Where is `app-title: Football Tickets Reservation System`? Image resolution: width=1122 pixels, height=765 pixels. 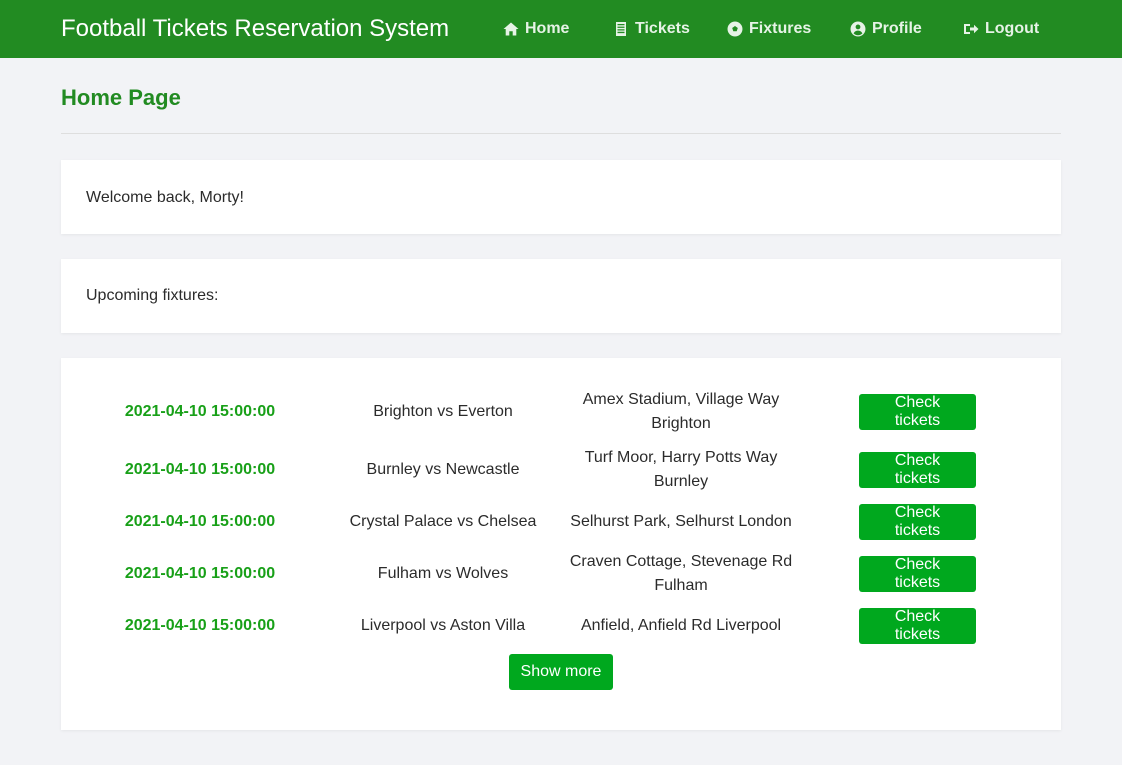 app-title: Football Tickets Reservation System is located at coordinates (255, 28).